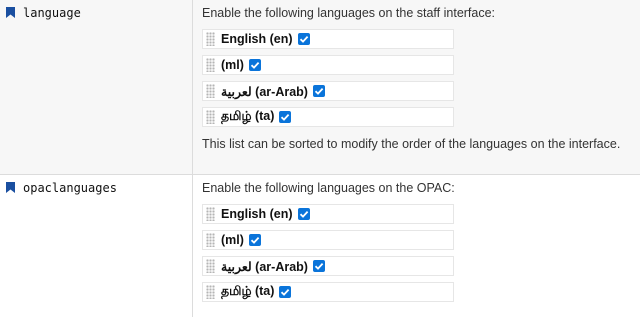 This screenshot has height=317, width=640. I want to click on pref-name: opaclanguages, so click(70, 188).